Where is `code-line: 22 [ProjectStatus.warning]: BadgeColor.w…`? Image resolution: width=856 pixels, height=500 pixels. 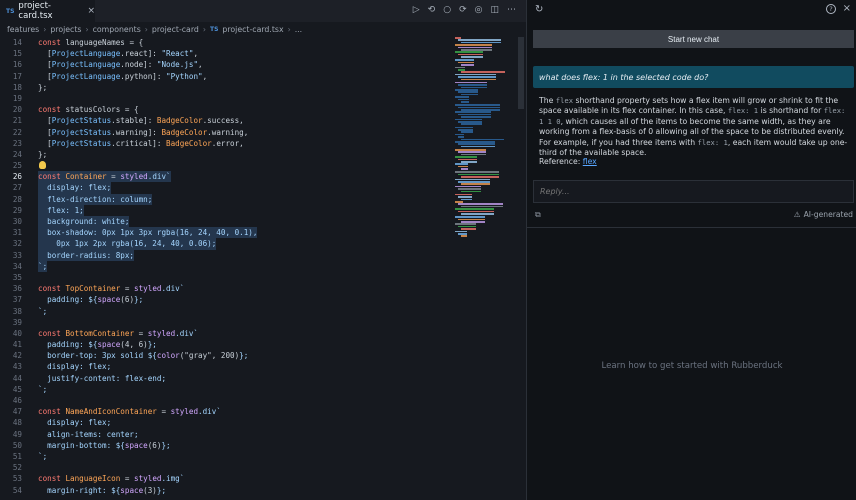
code-line: 22 [ProjectStatus.warning]: BadgeColor.w… is located at coordinates (225, 132).